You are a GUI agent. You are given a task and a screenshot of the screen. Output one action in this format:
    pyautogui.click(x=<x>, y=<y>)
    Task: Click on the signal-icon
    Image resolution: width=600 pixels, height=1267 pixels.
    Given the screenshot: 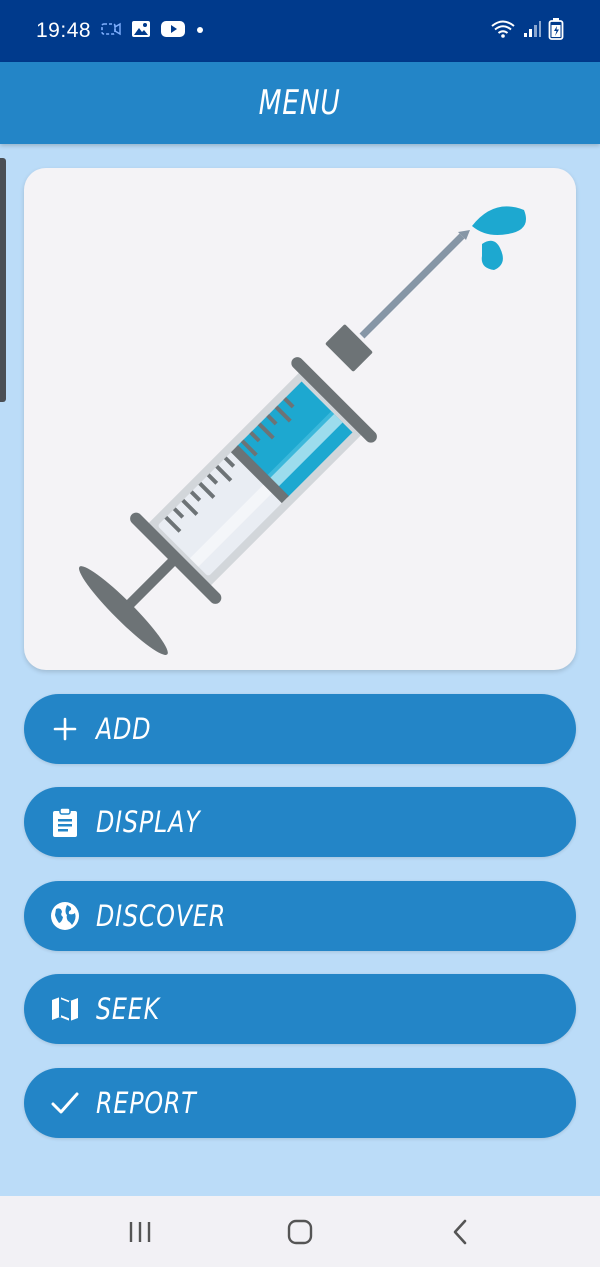 What is the action you would take?
    pyautogui.click(x=532, y=31)
    